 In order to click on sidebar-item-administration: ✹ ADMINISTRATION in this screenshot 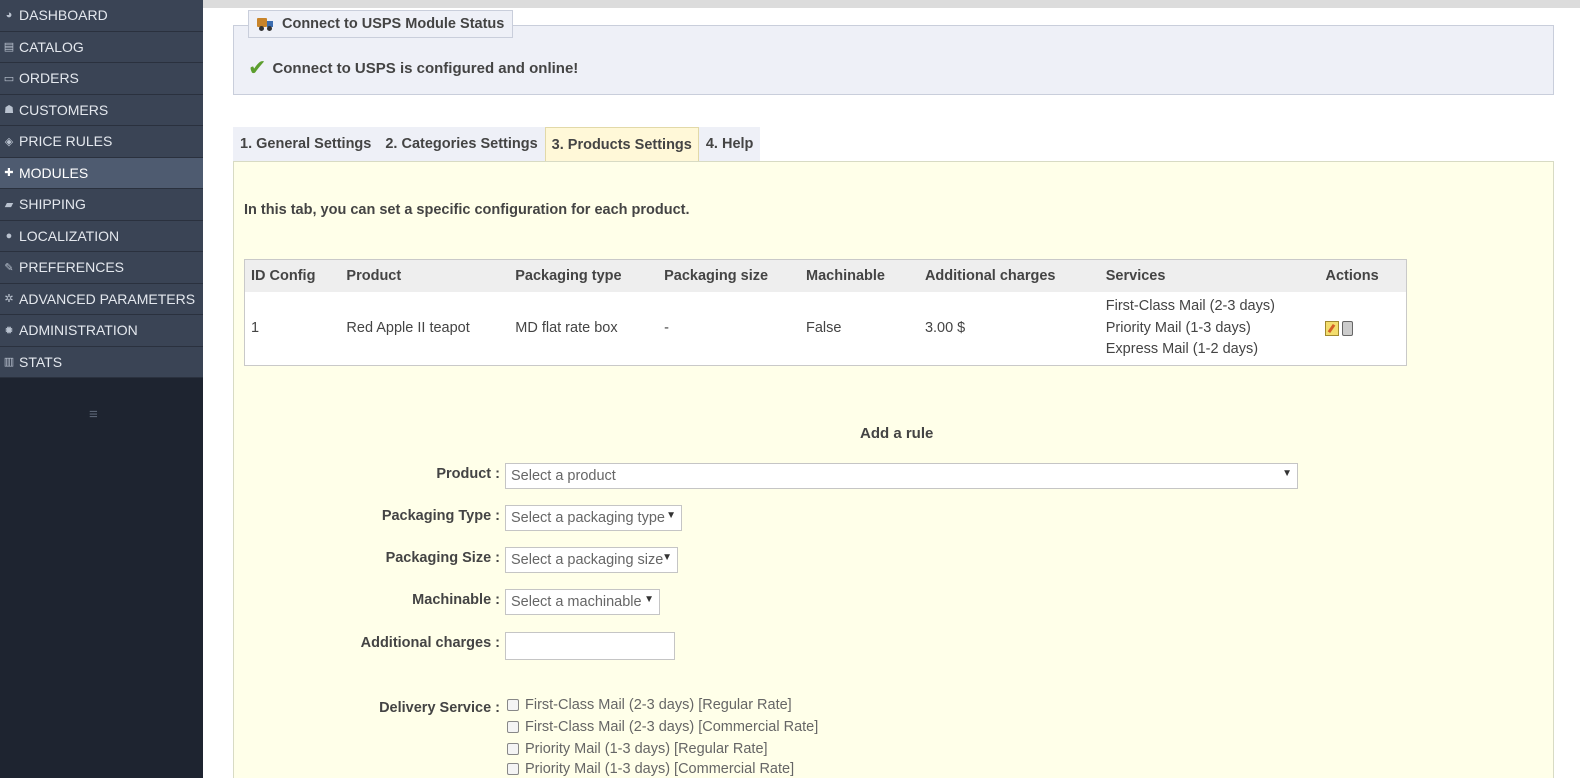, I will do `click(101, 331)`.